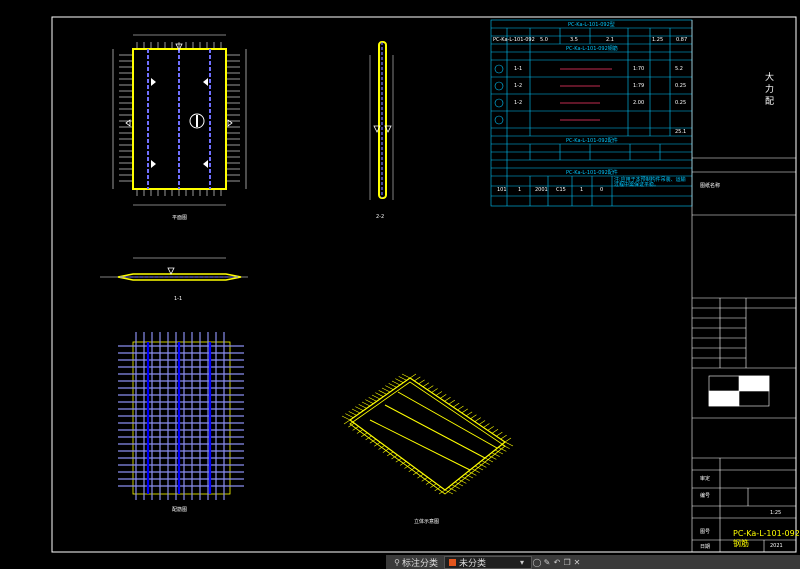  I want to click on category-color-swatch, so click(453, 562).